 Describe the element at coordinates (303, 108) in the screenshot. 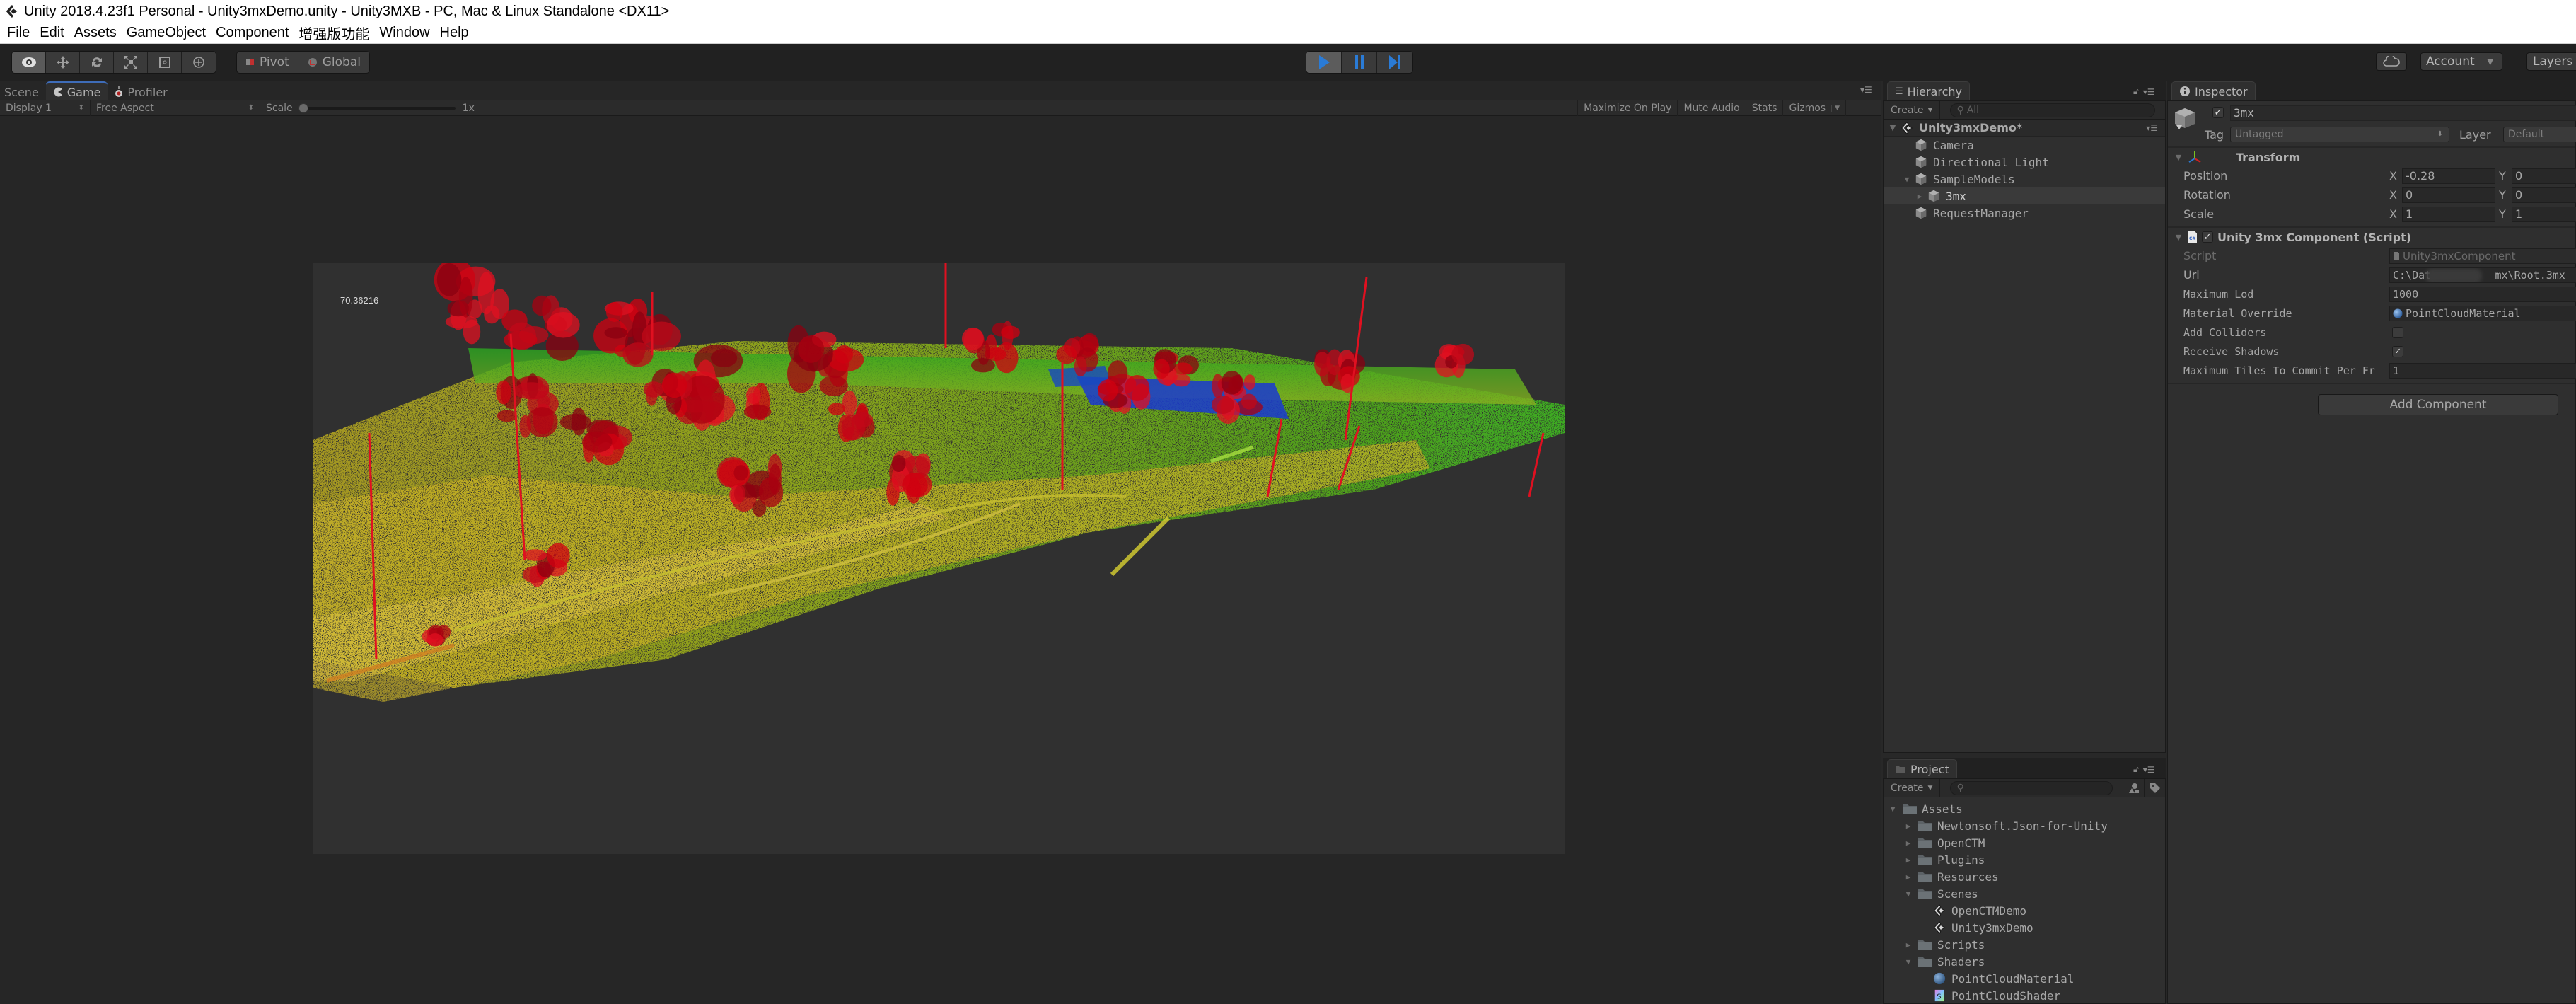

I see `scale-slider-knob` at that location.